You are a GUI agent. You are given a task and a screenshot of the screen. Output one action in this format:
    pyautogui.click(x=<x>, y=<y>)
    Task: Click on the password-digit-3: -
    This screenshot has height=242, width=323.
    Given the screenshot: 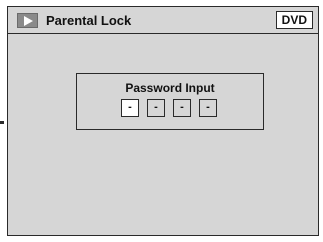 What is the action you would take?
    pyautogui.click(x=182, y=108)
    